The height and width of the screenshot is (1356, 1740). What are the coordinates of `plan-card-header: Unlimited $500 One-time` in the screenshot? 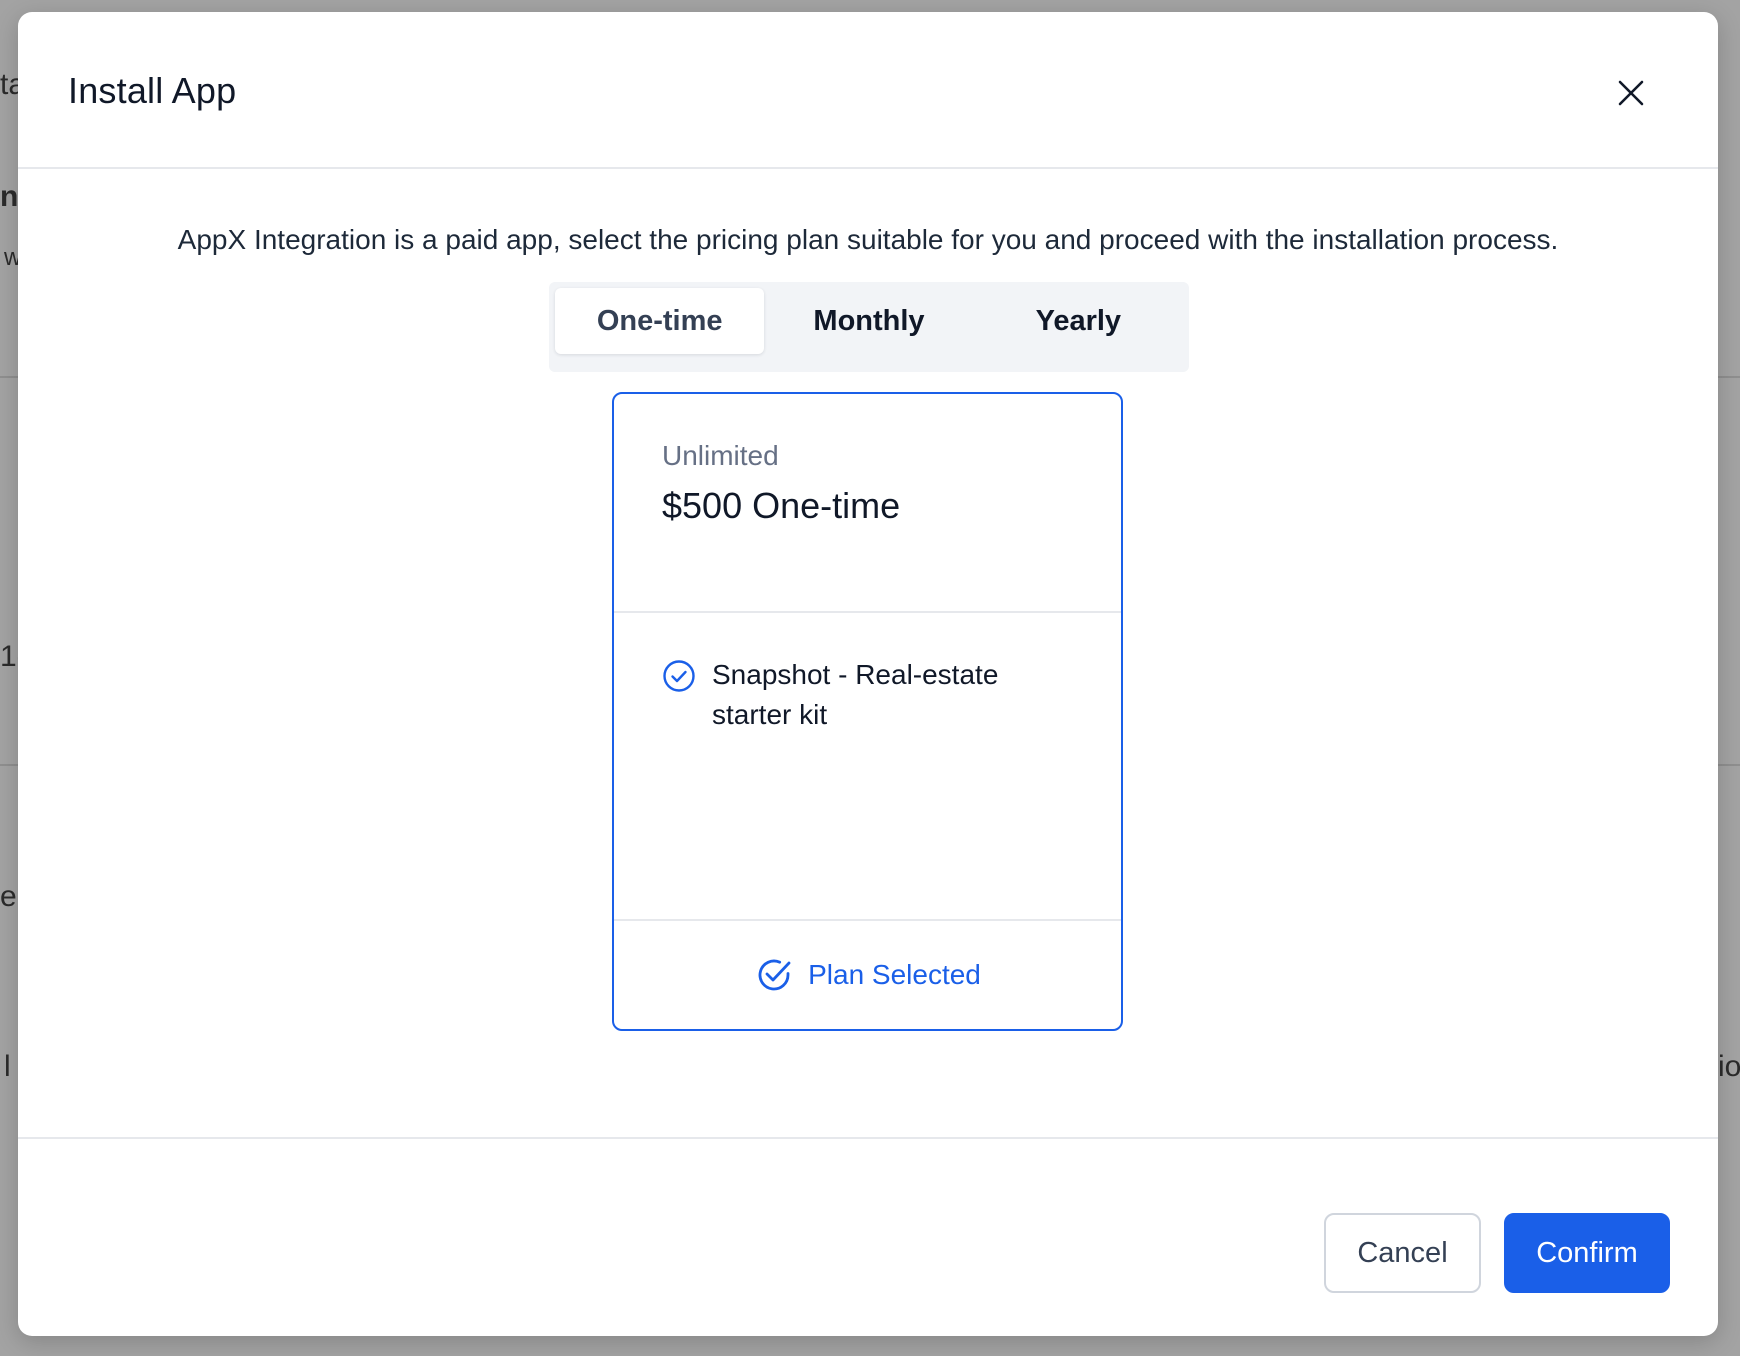 It's located at (867, 503).